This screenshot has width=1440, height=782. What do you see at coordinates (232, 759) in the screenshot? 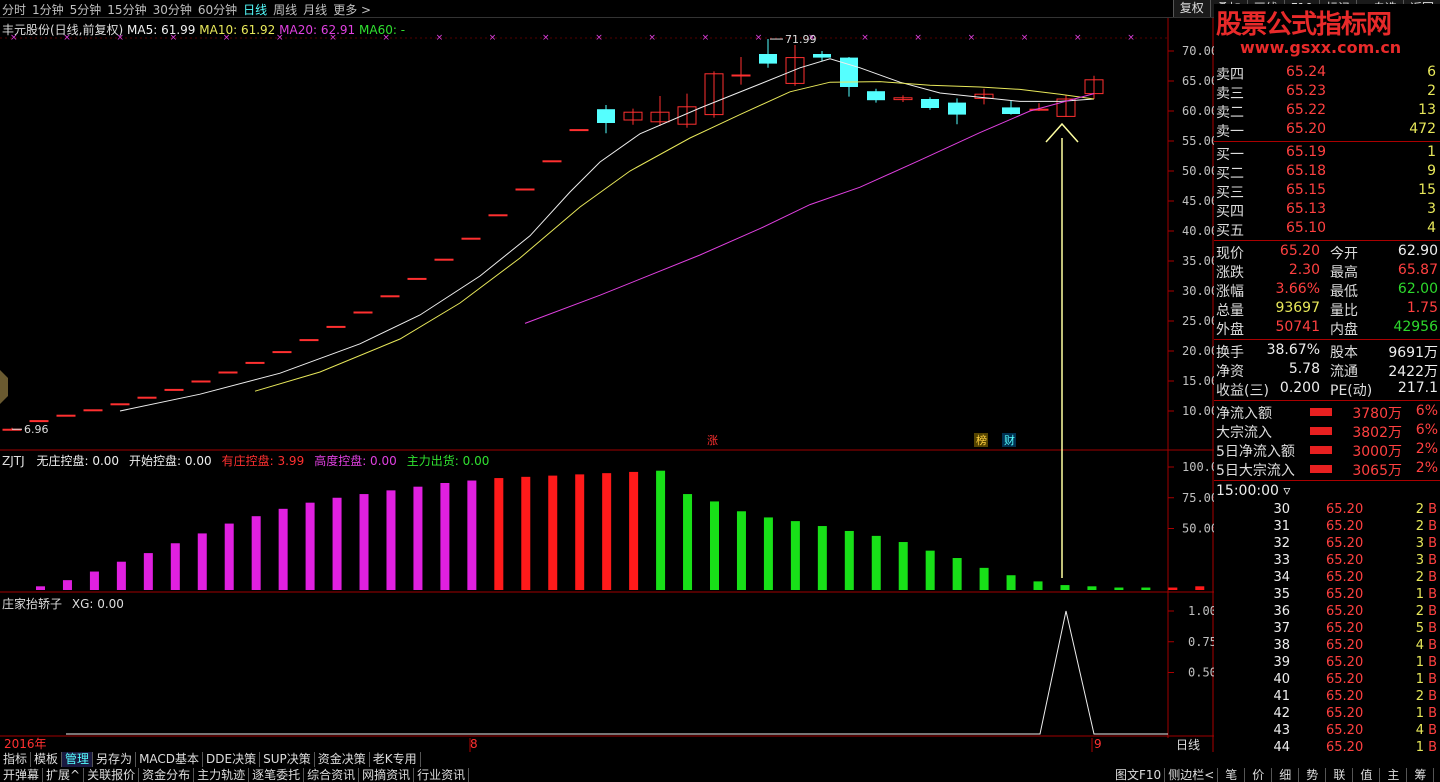
I see `bottom-tab-5: DDE决策` at bounding box center [232, 759].